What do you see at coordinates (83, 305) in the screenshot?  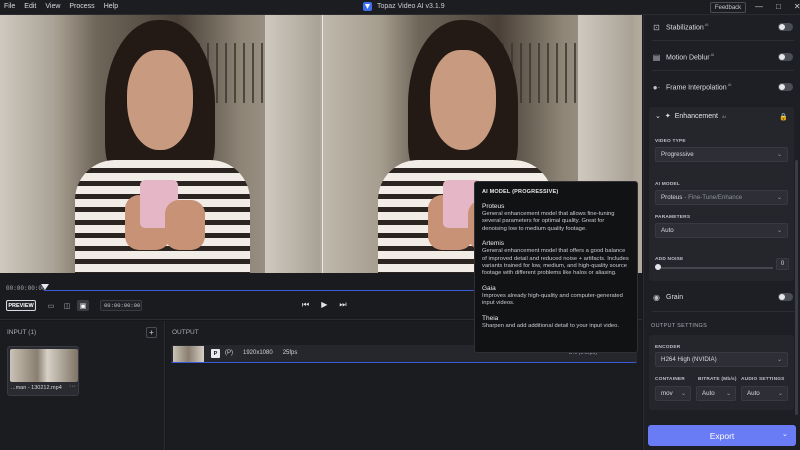 I see `side-by-side-view-icon: ▣` at bounding box center [83, 305].